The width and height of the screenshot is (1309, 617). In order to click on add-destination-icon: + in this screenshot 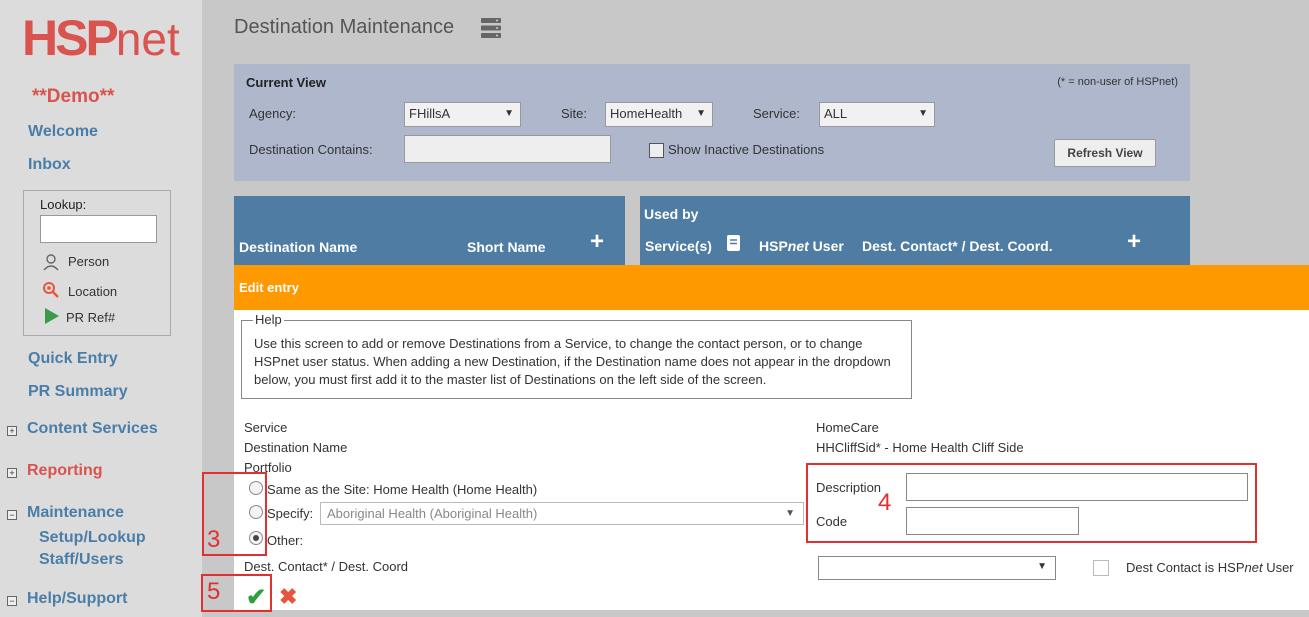, I will do `click(597, 242)`.